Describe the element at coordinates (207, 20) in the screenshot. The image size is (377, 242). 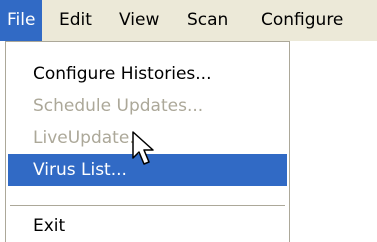
I see `menu-scan: Scan` at that location.